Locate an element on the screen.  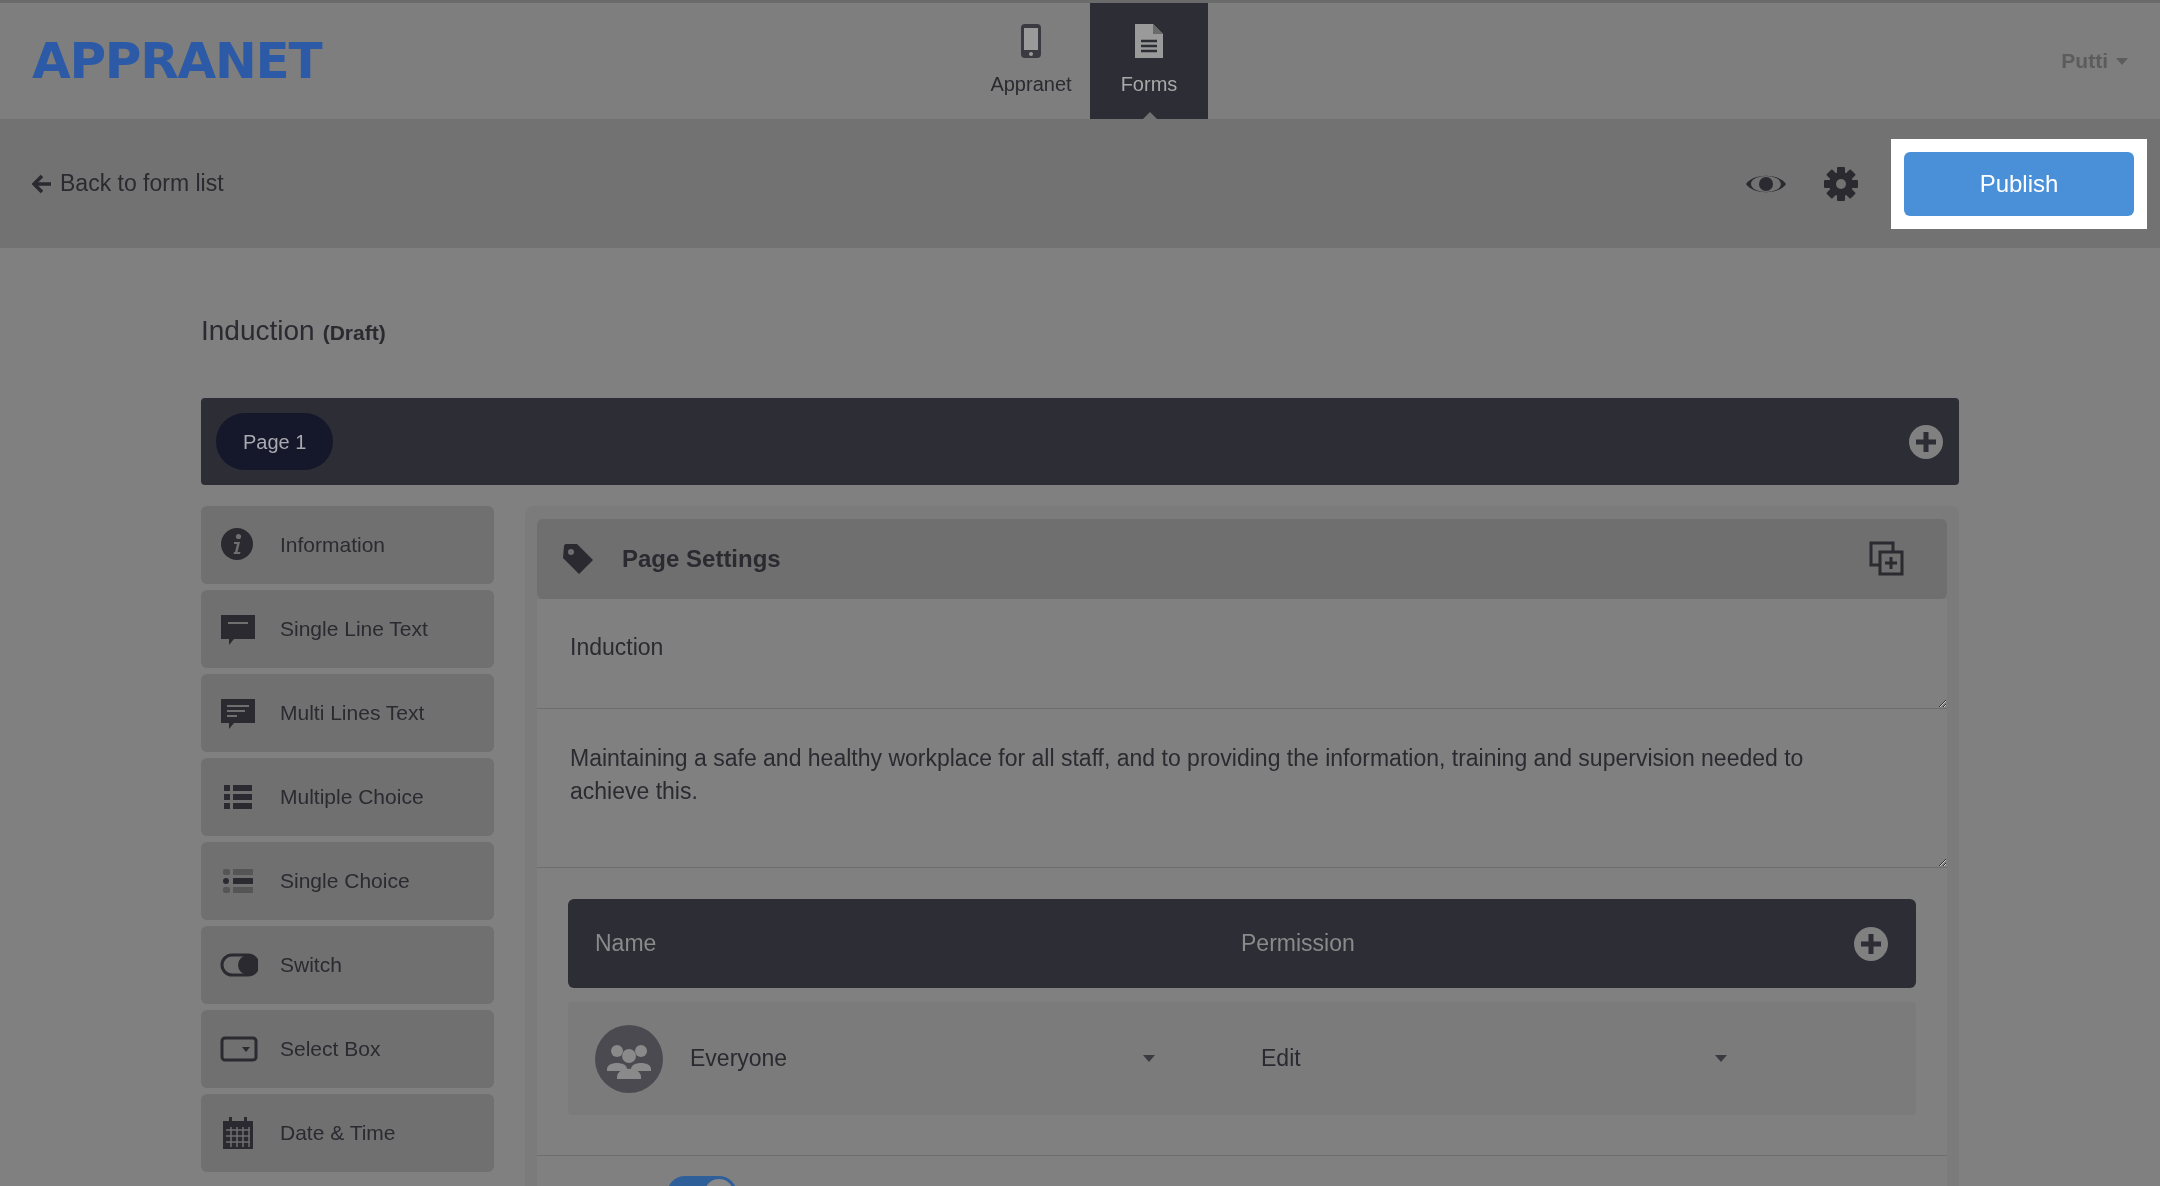
column-header: Name is located at coordinates (626, 944).